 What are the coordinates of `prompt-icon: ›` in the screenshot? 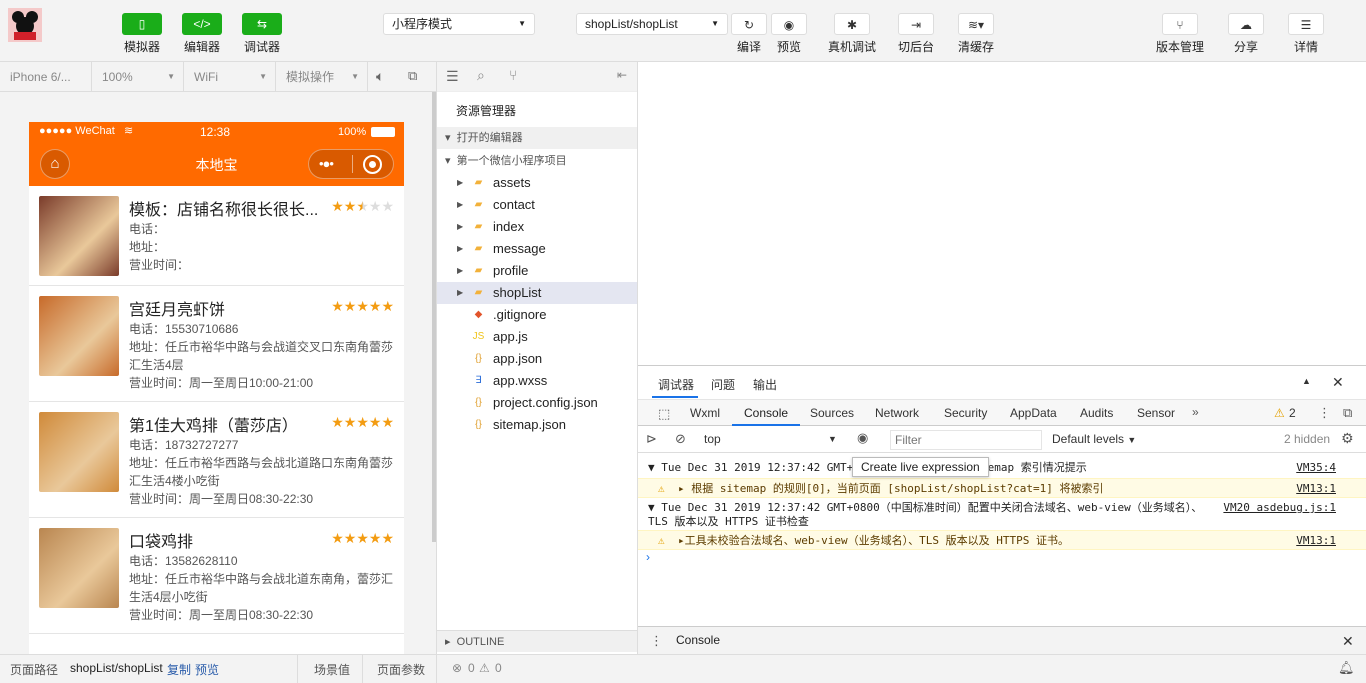 It's located at (648, 557).